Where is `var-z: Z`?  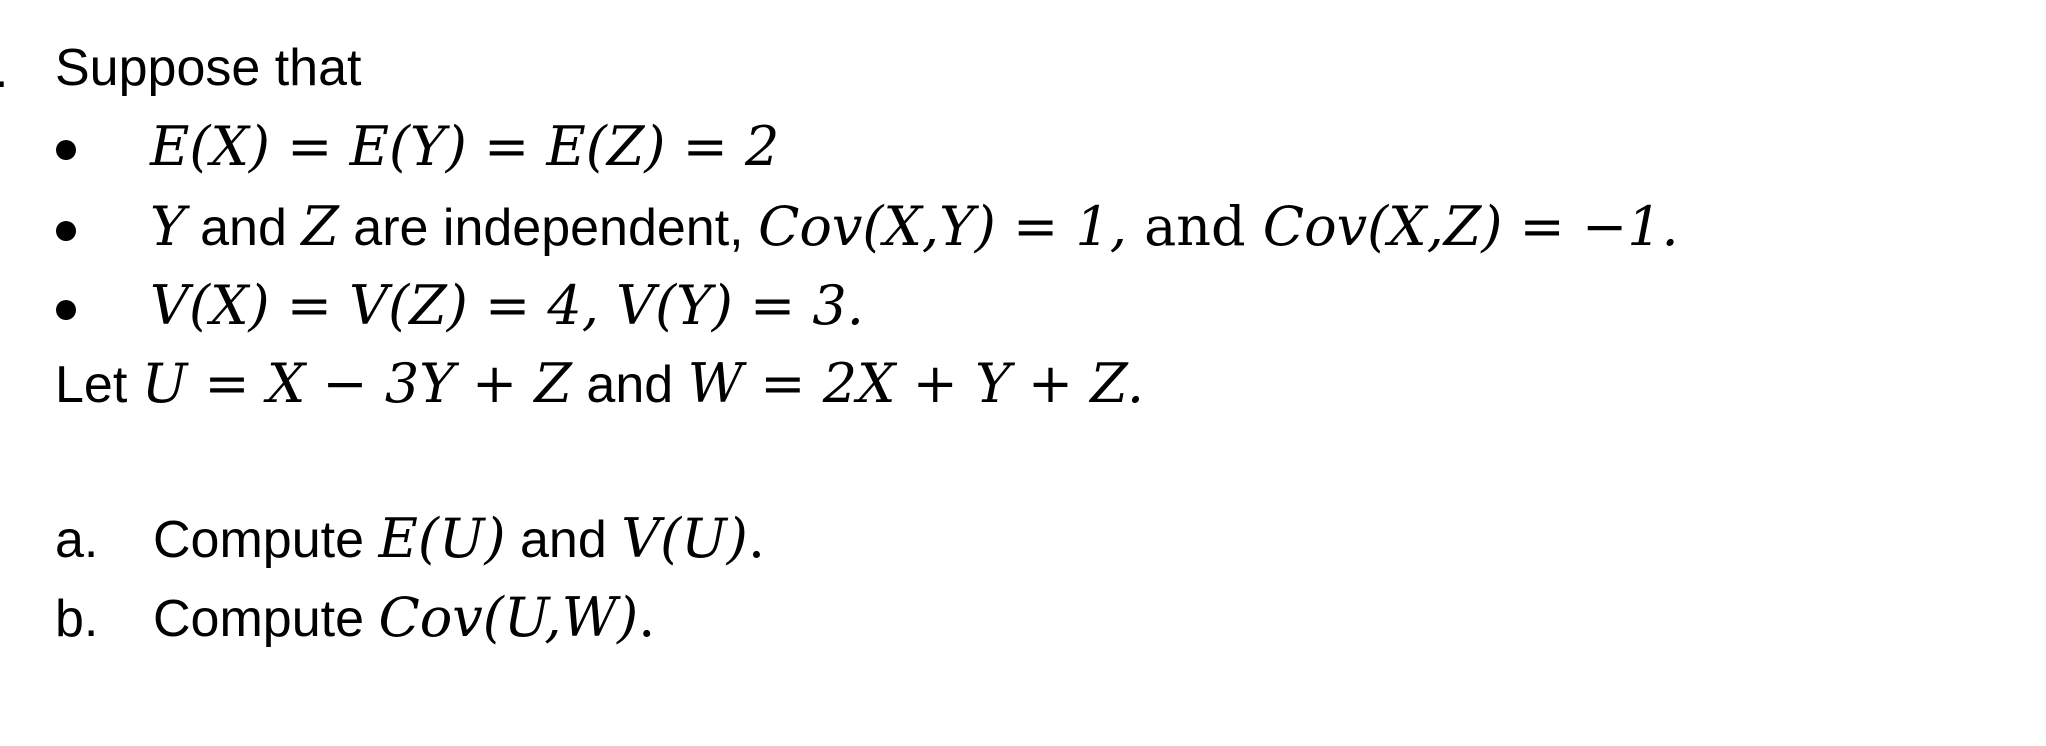
var-z: Z is located at coordinates (320, 226).